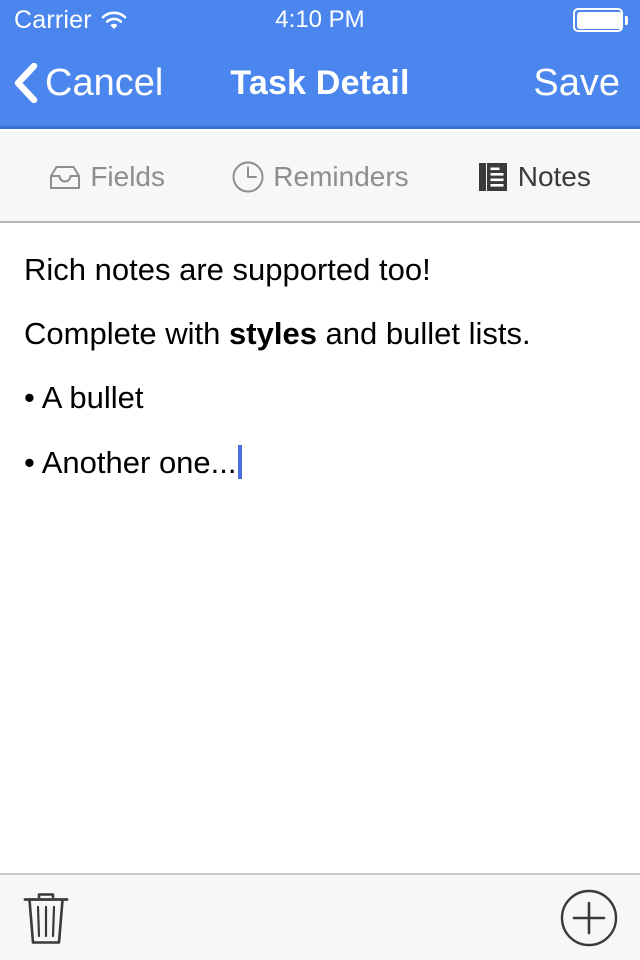  Describe the element at coordinates (423, 334) in the screenshot. I see `note-line-2-suffix: and bullet lists.` at that location.